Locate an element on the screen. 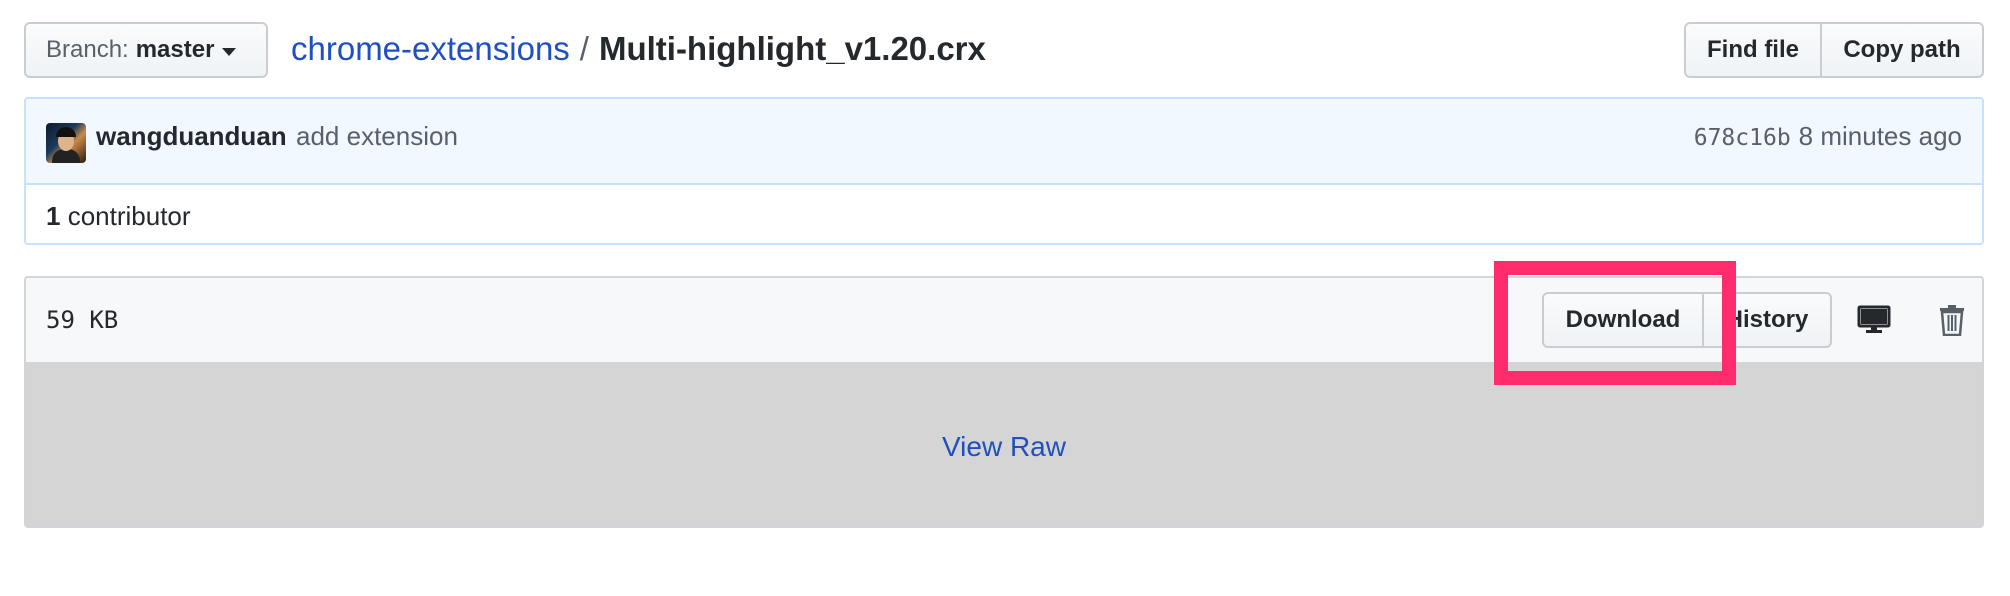  caret-down-icon is located at coordinates (229, 51).